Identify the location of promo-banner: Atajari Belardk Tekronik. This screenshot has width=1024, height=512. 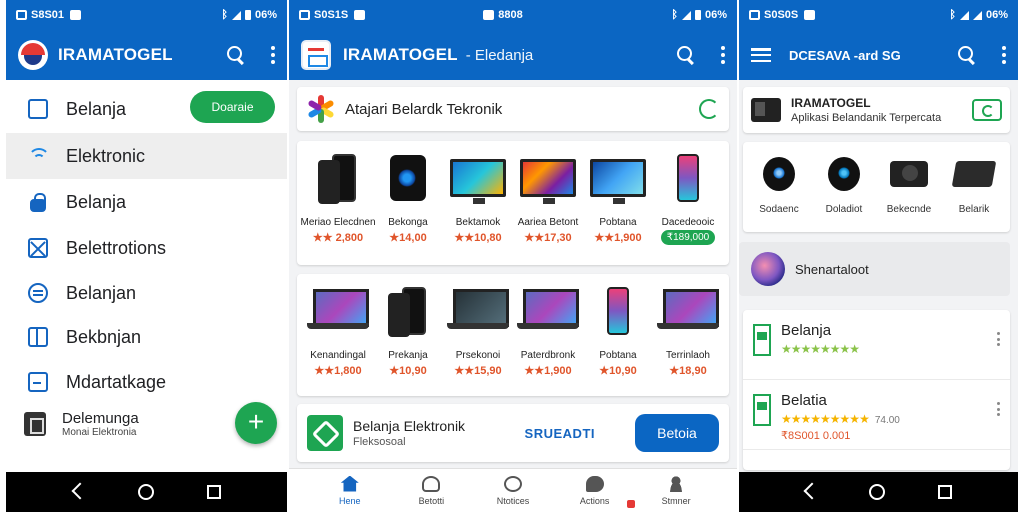
(513, 109).